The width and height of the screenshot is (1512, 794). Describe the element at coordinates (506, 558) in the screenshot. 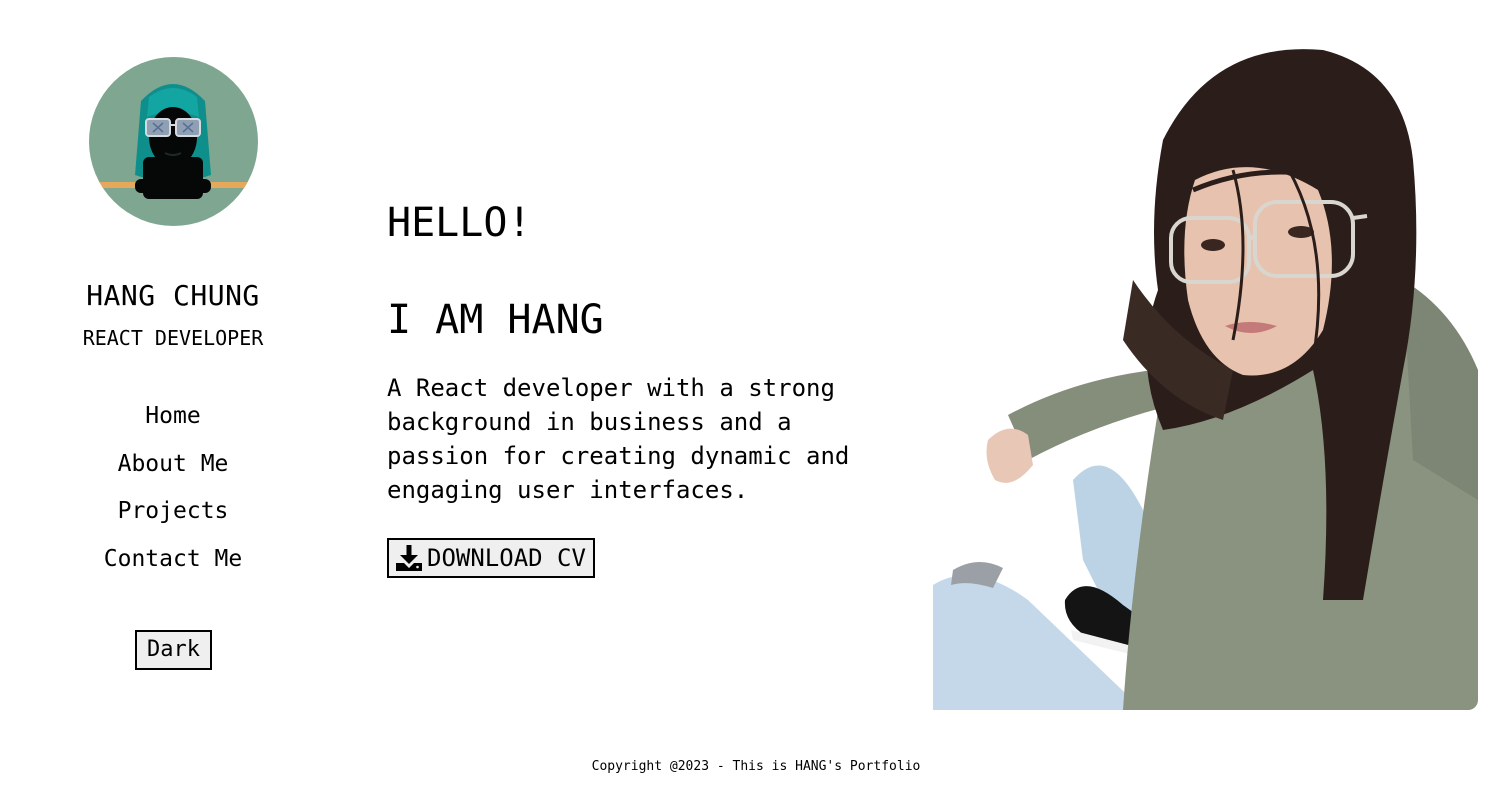

I see `download-cv-label: DOWNLOAD CV` at that location.